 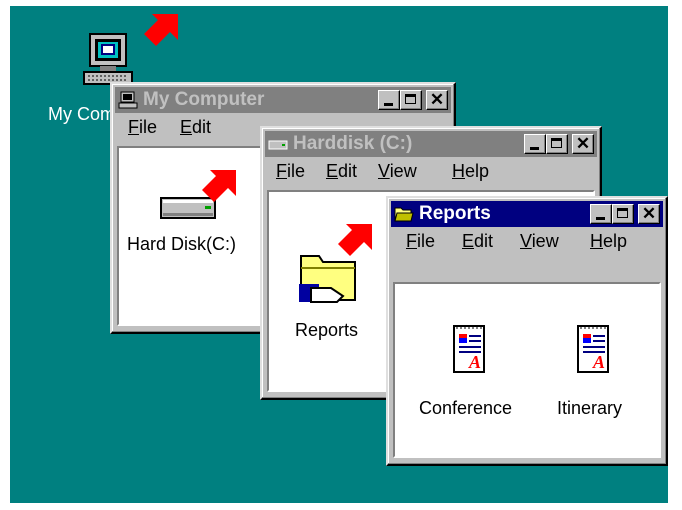 What do you see at coordinates (191, 218) in the screenshot?
I see `hard-disk-item: Hard Disk(C:)` at bounding box center [191, 218].